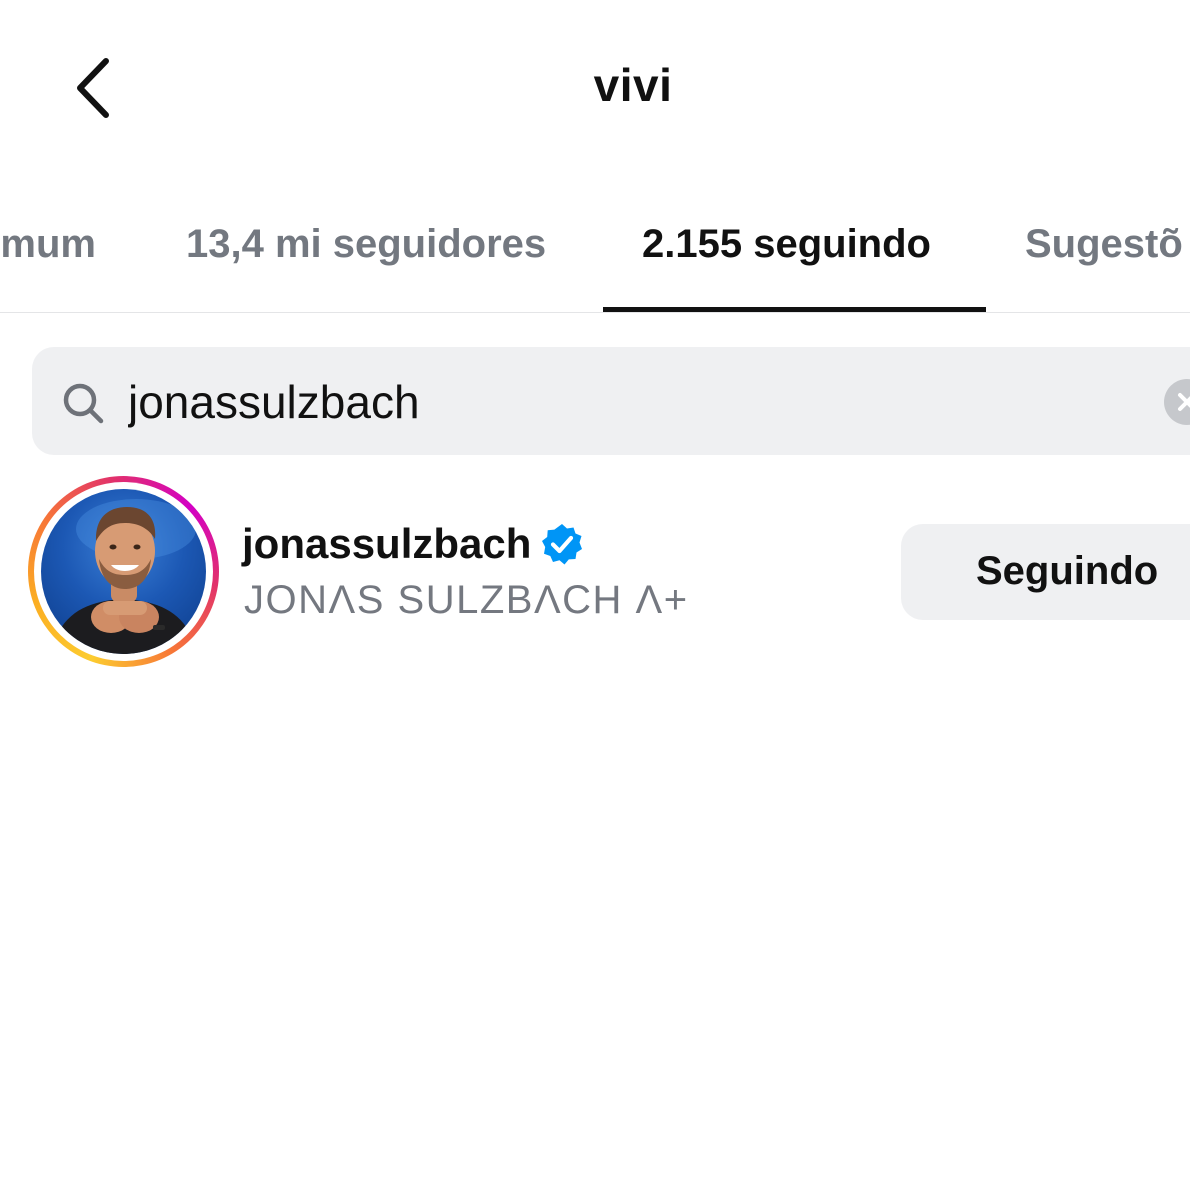 Image resolution: width=1190 pixels, height=1190 pixels. Describe the element at coordinates (562, 544) in the screenshot. I see `verified-badge-icon` at that location.